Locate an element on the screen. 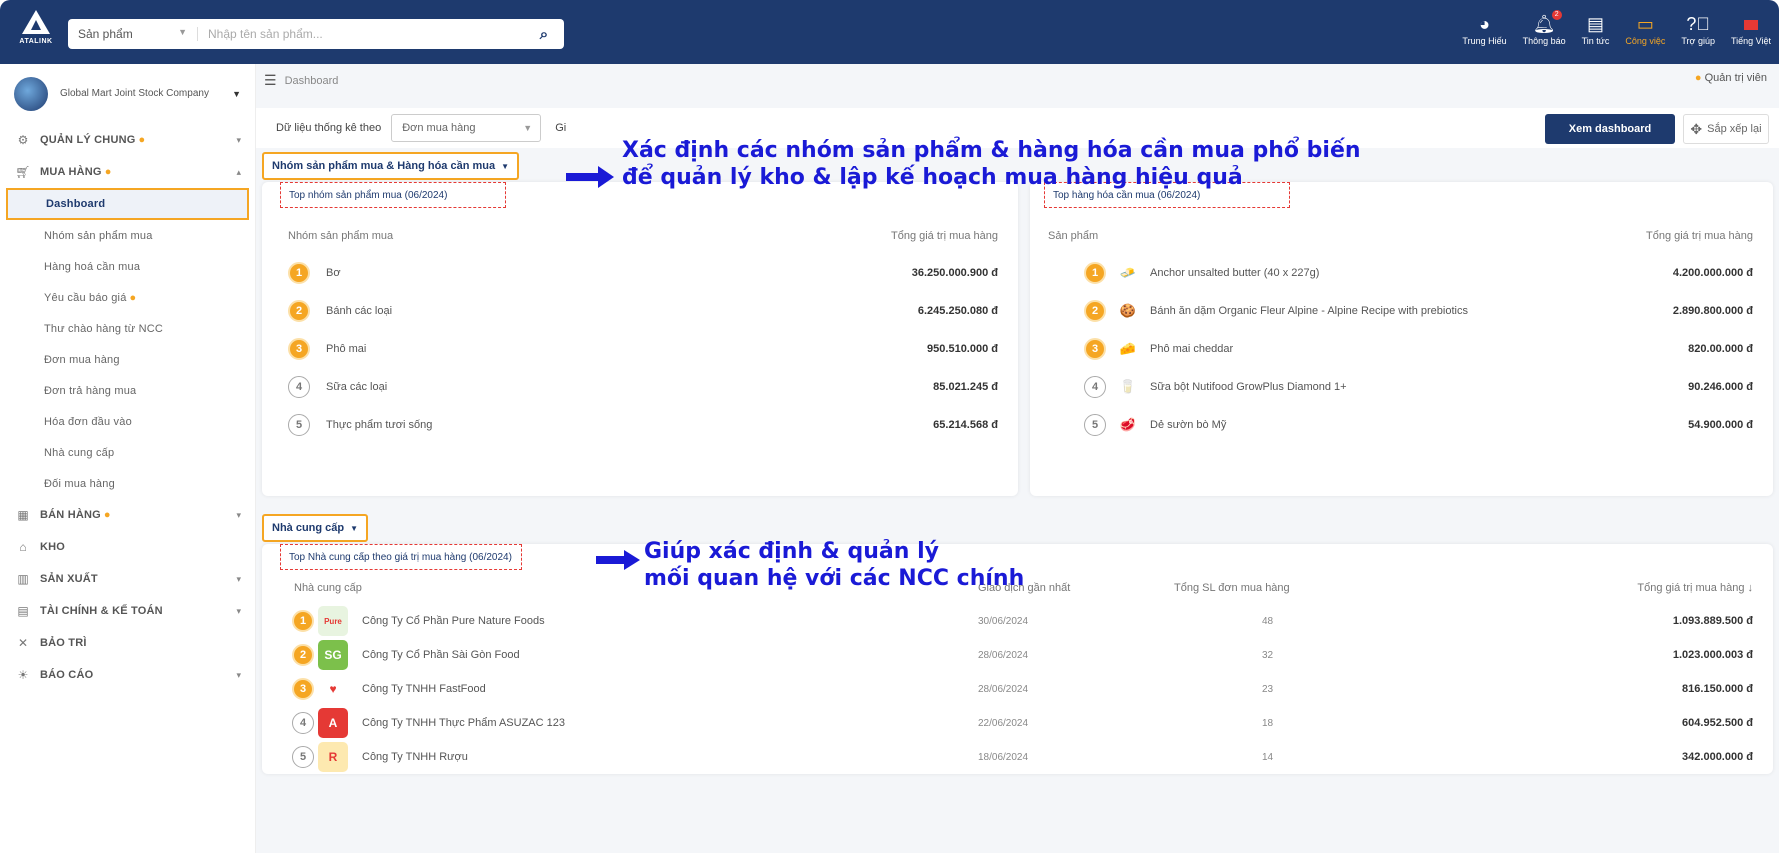 The height and width of the screenshot is (853, 1779). sidebar-item-label: Dashboard is located at coordinates (76, 204).